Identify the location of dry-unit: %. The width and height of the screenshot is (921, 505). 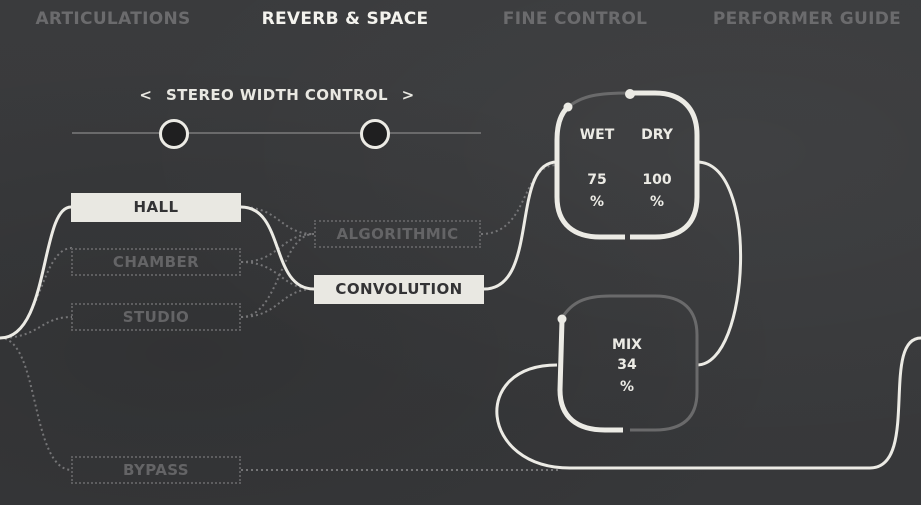
(657, 202).